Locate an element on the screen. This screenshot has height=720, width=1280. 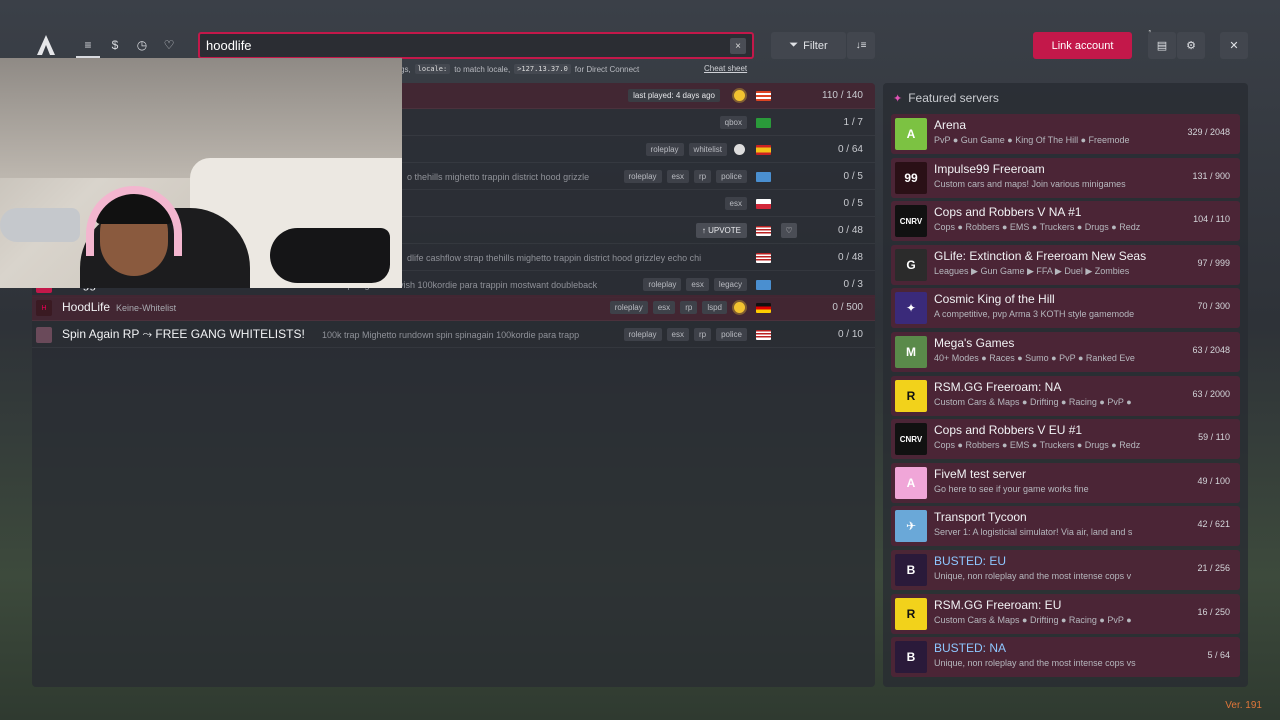
close-button: ✕ is located at coordinates (1234, 45).